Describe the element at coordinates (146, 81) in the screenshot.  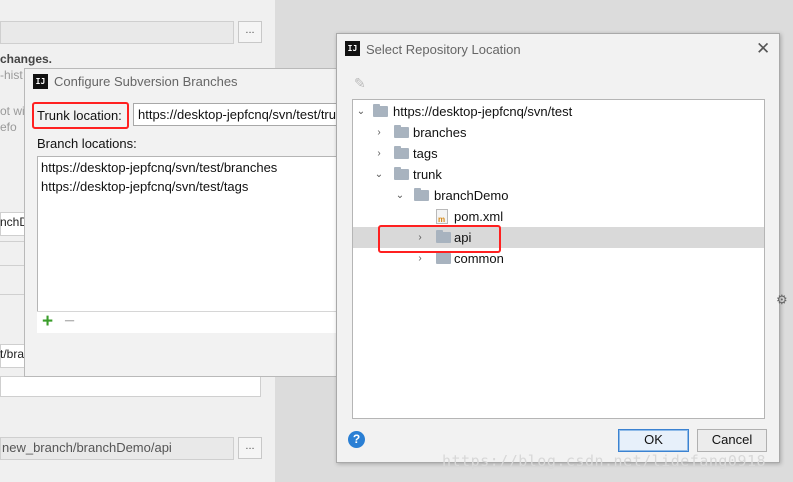
I see `dialog-title: Configure Subversion Branches` at that location.